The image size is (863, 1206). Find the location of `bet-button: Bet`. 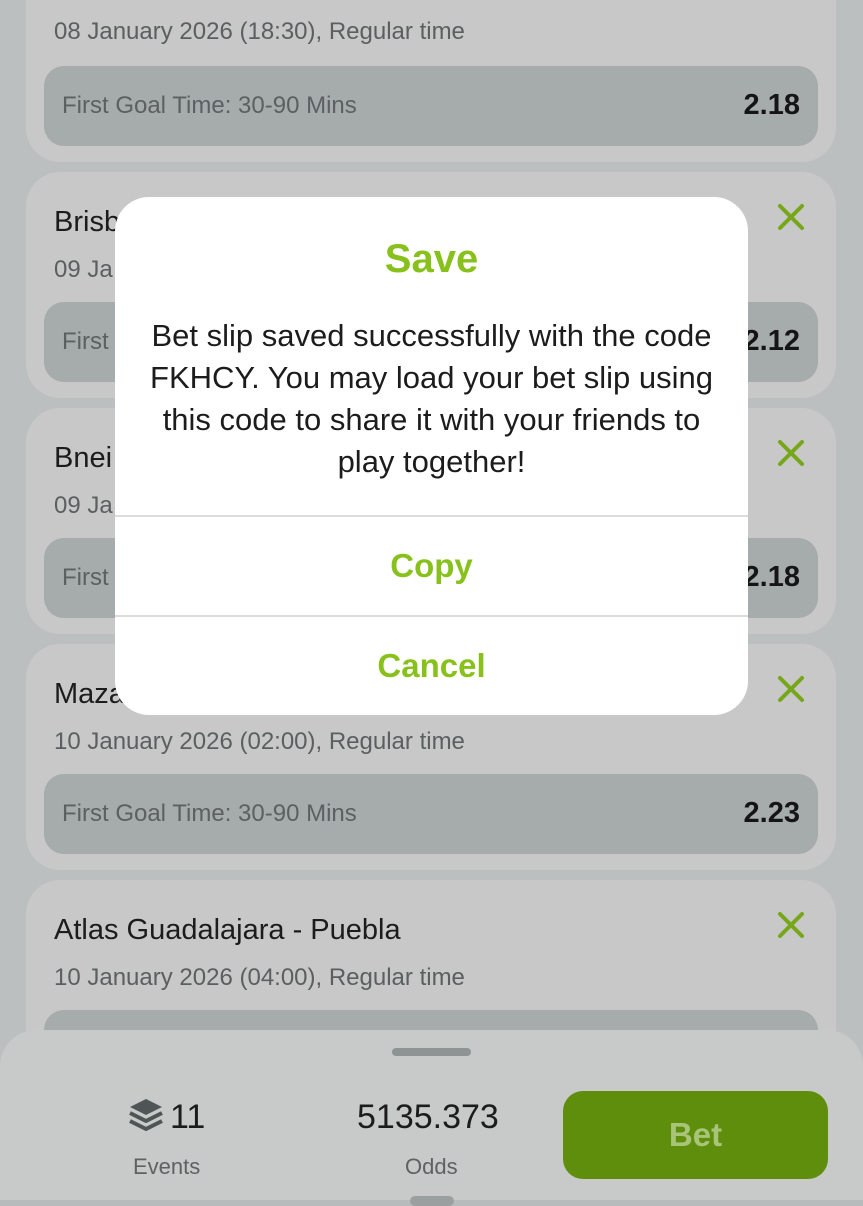

bet-button: Bet is located at coordinates (695, 1135).